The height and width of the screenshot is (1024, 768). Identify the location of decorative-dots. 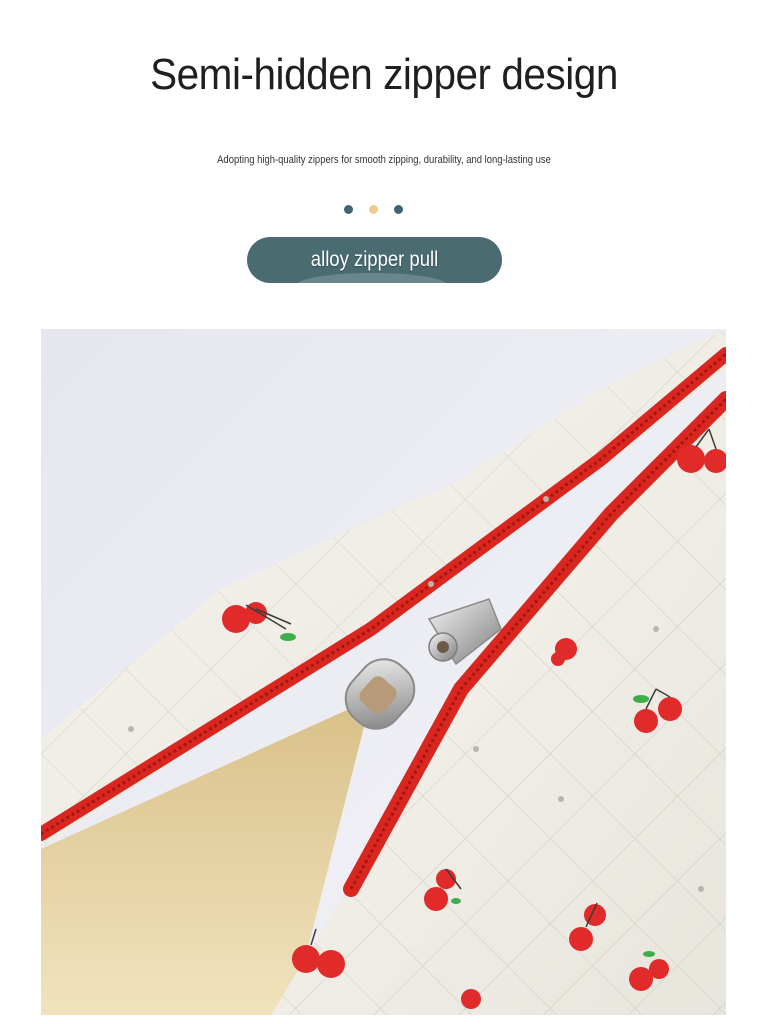
(374, 210).